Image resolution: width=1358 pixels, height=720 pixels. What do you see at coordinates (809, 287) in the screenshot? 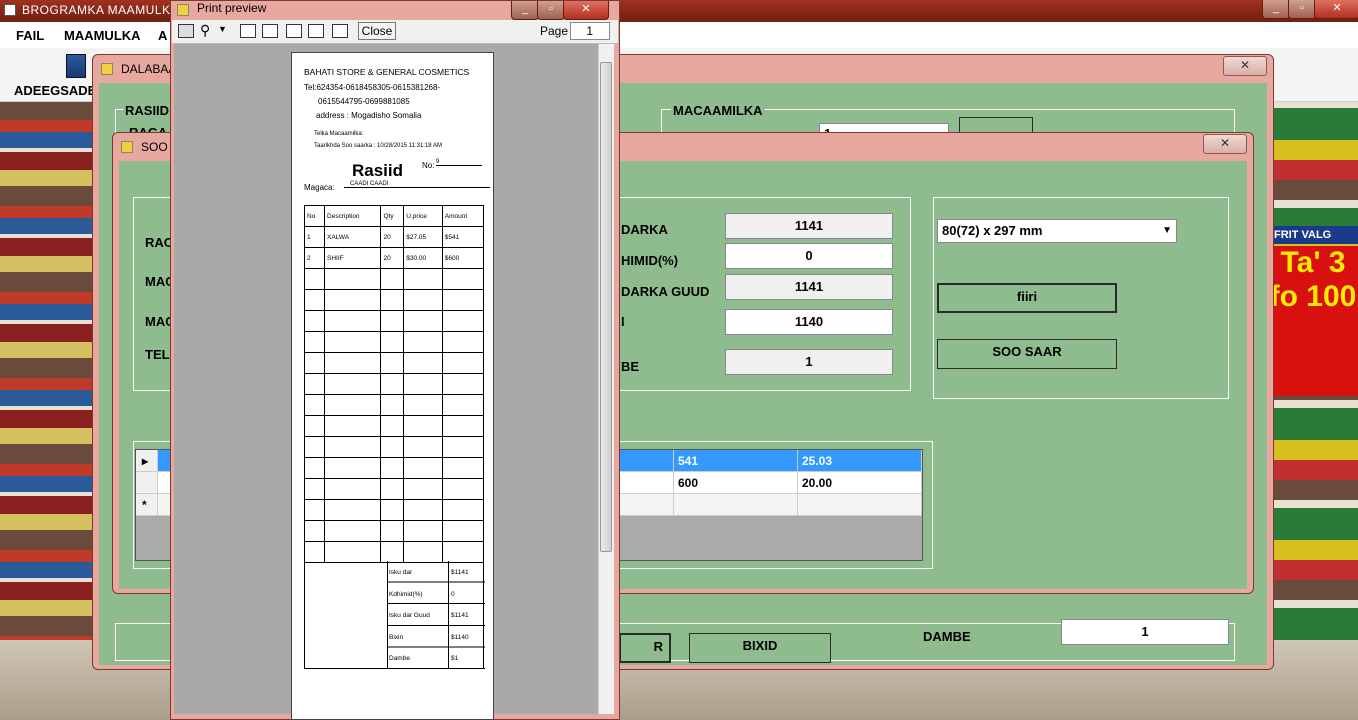
I see `darka-guud-field: 1141` at bounding box center [809, 287].